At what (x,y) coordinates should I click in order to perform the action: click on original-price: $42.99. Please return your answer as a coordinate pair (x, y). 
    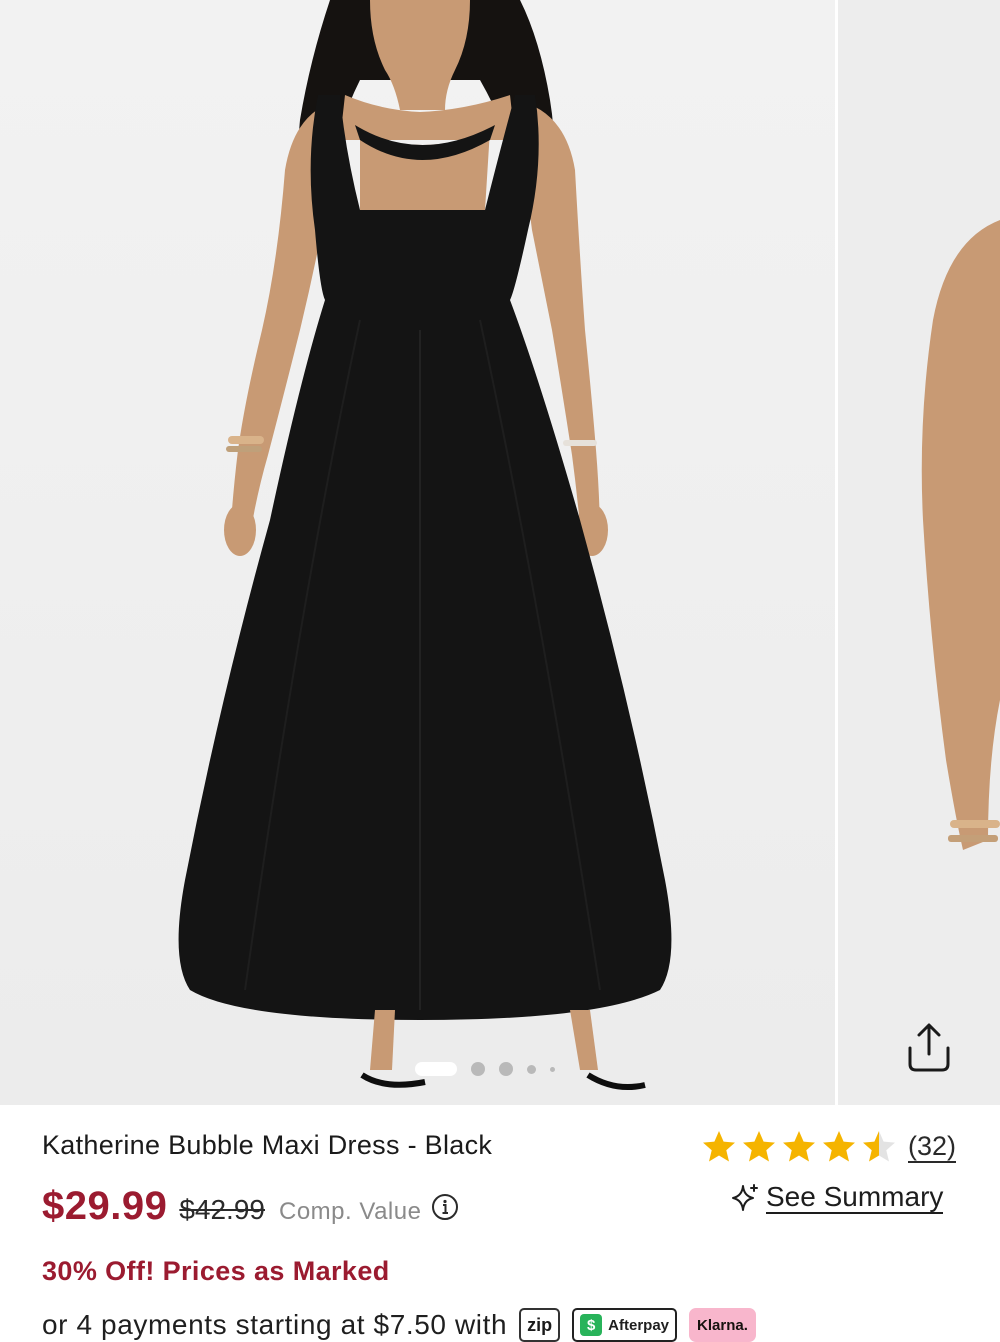
    Looking at the image, I should click on (222, 1209).